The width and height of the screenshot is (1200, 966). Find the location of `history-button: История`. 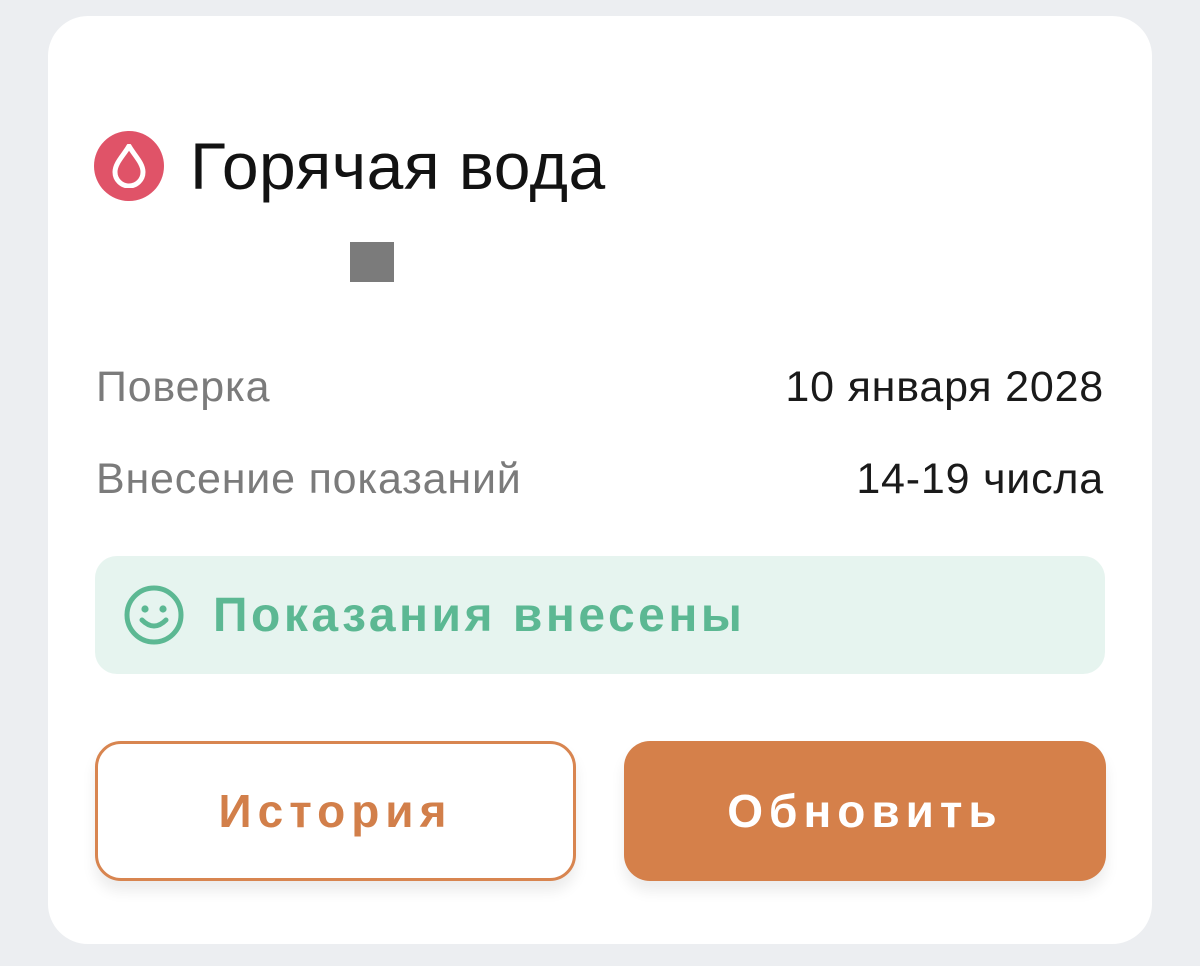

history-button: История is located at coordinates (335, 811).